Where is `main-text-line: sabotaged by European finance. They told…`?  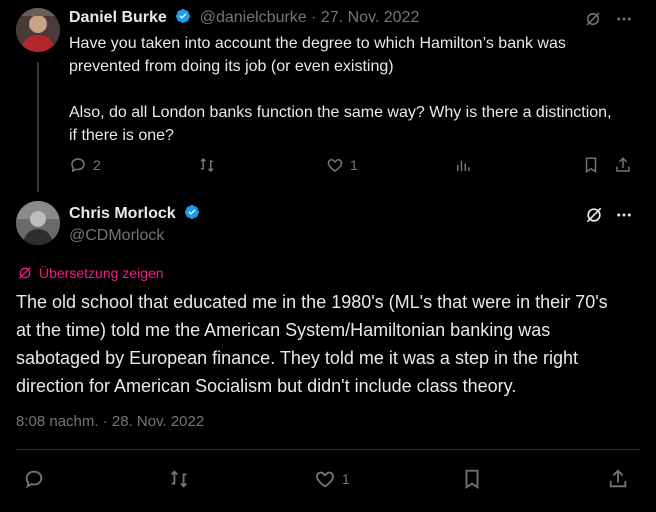
main-text-line: sabotaged by European finance. They told… is located at coordinates (297, 358).